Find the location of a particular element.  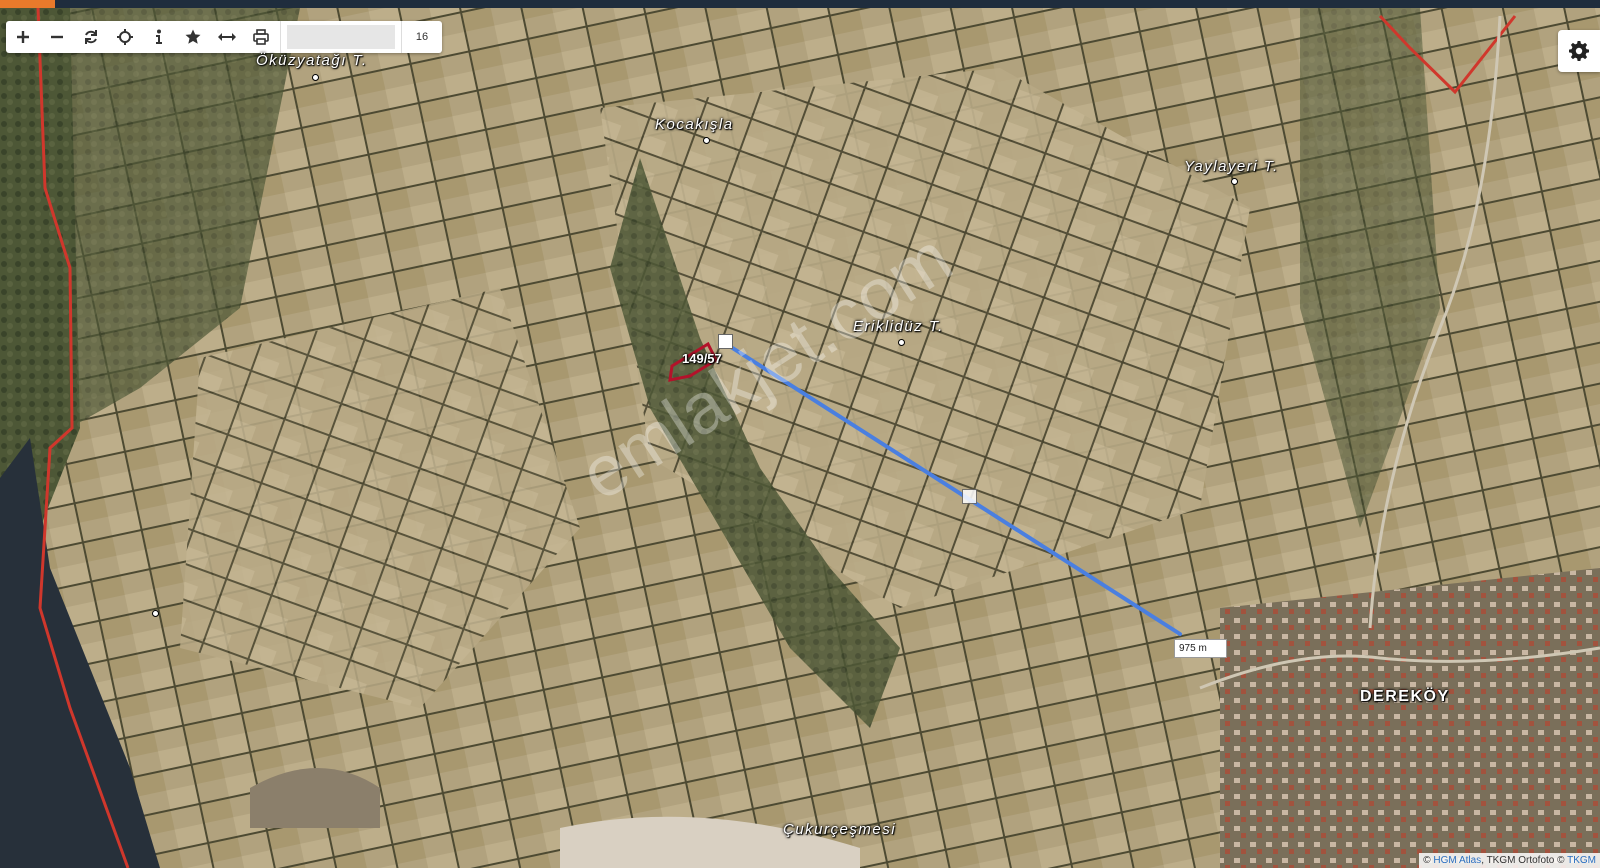

measure-icon is located at coordinates (227, 37).